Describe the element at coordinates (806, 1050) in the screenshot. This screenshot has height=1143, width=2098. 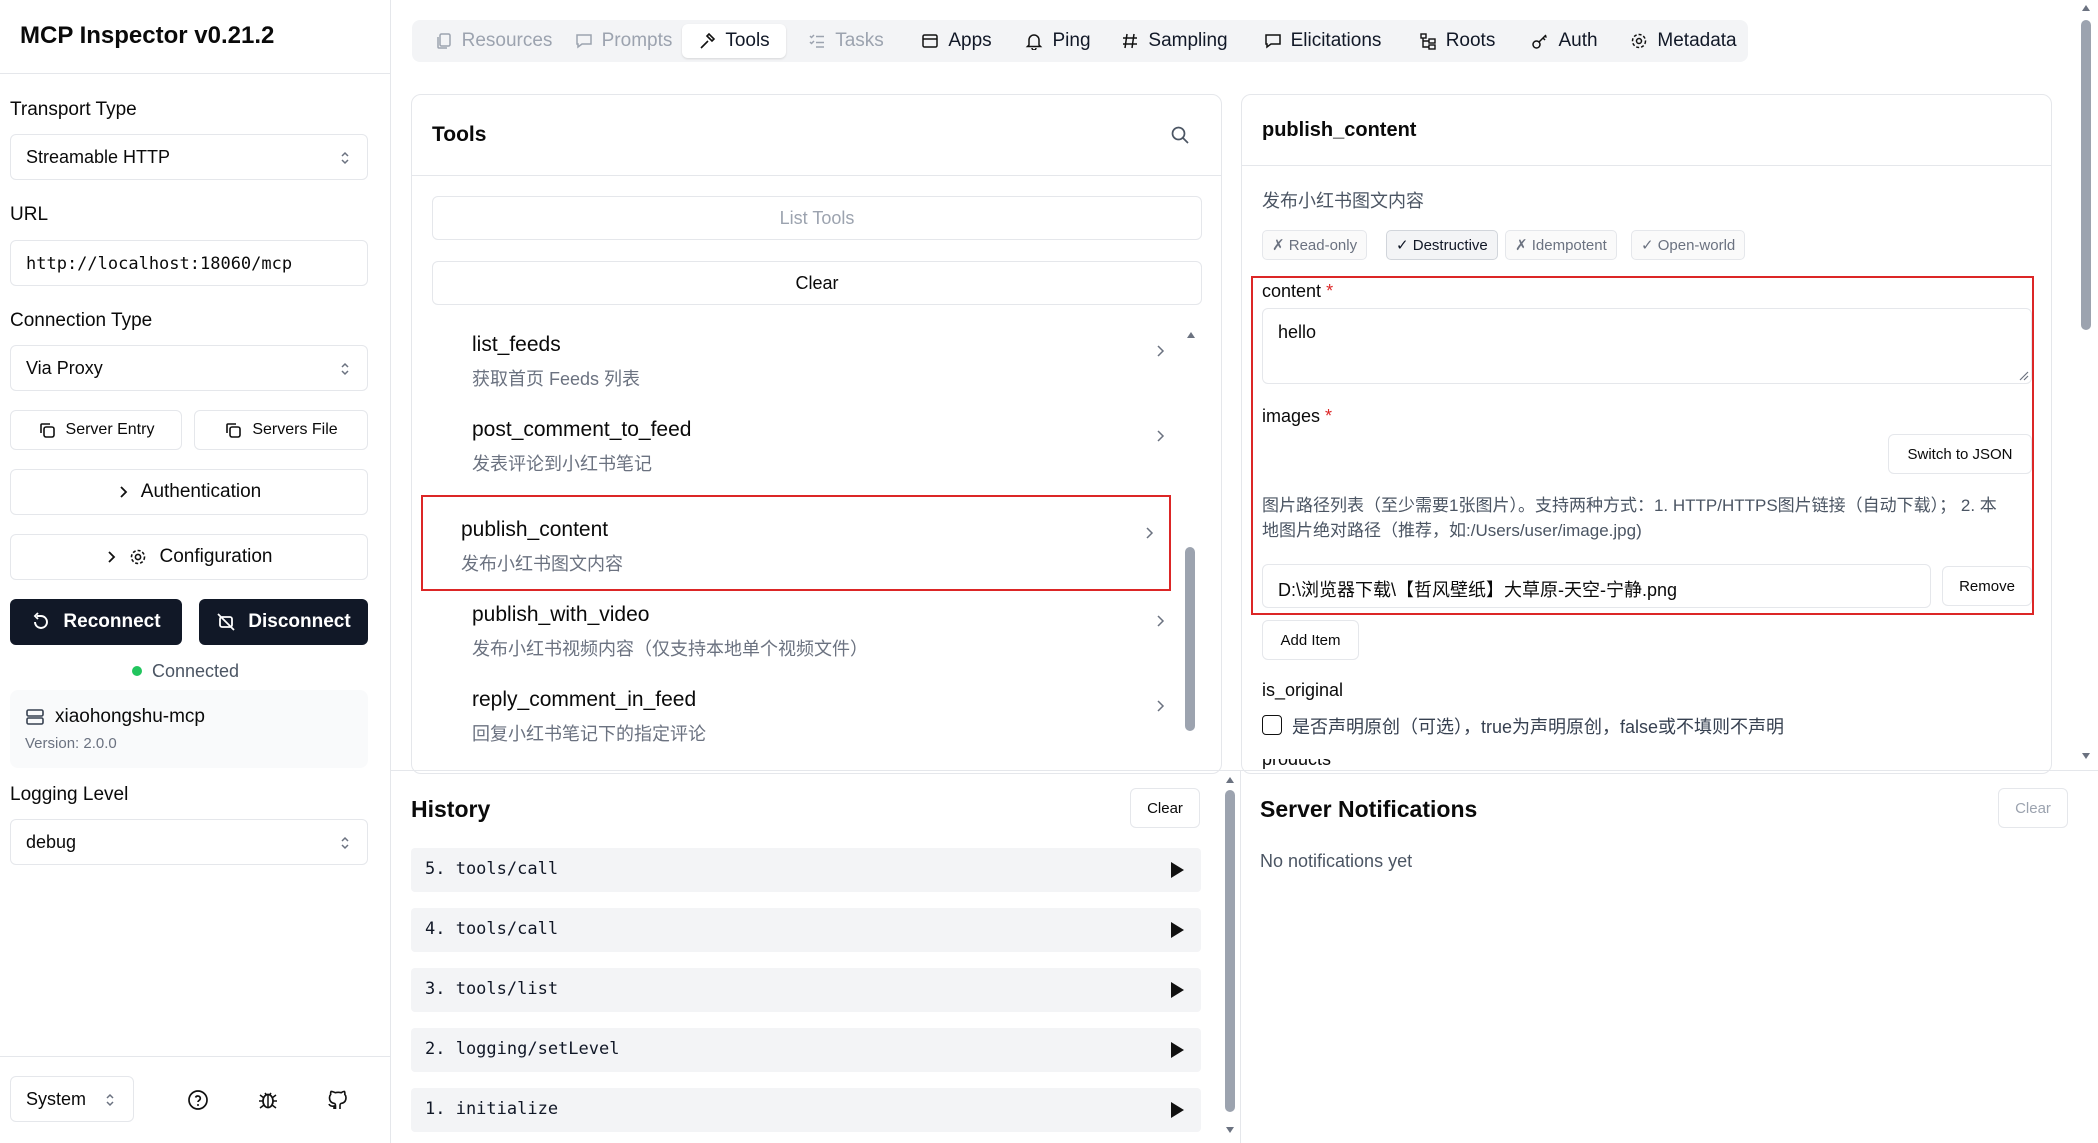
I see `history-item: 2. logging/setLevel` at that location.